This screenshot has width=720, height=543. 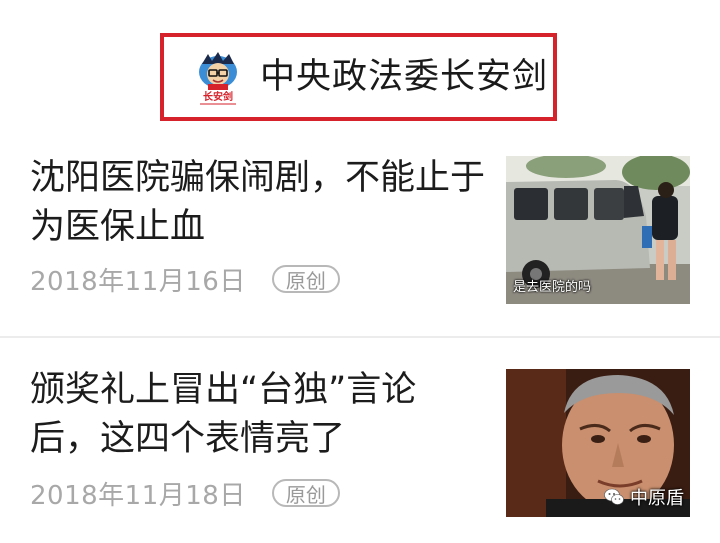 What do you see at coordinates (218, 78) in the screenshot?
I see `changanjian-avatar-icon: 长安剑` at bounding box center [218, 78].